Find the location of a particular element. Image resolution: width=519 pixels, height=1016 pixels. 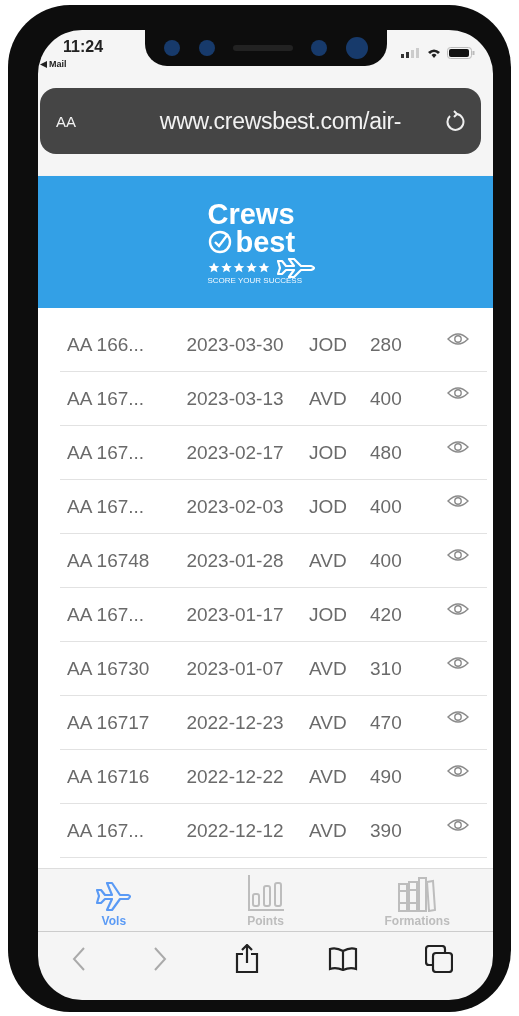

books-icon is located at coordinates (417, 894).